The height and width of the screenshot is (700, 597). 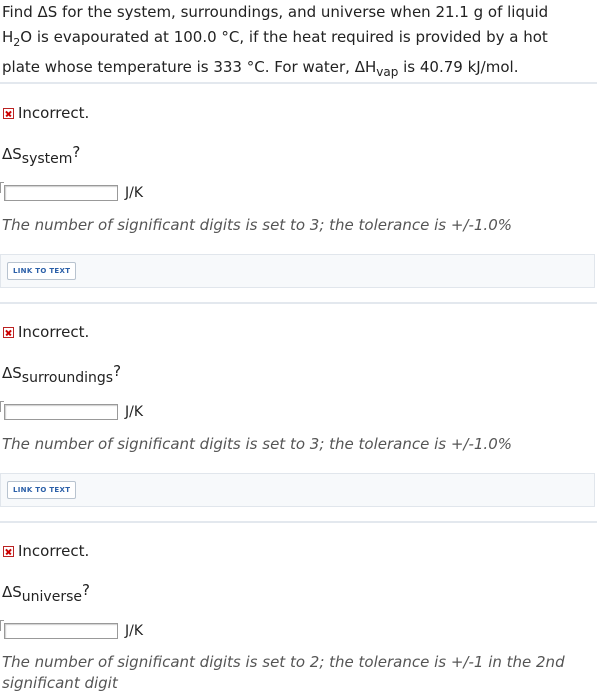 I want to click on answer-row-system: J/K, so click(x=72, y=191).